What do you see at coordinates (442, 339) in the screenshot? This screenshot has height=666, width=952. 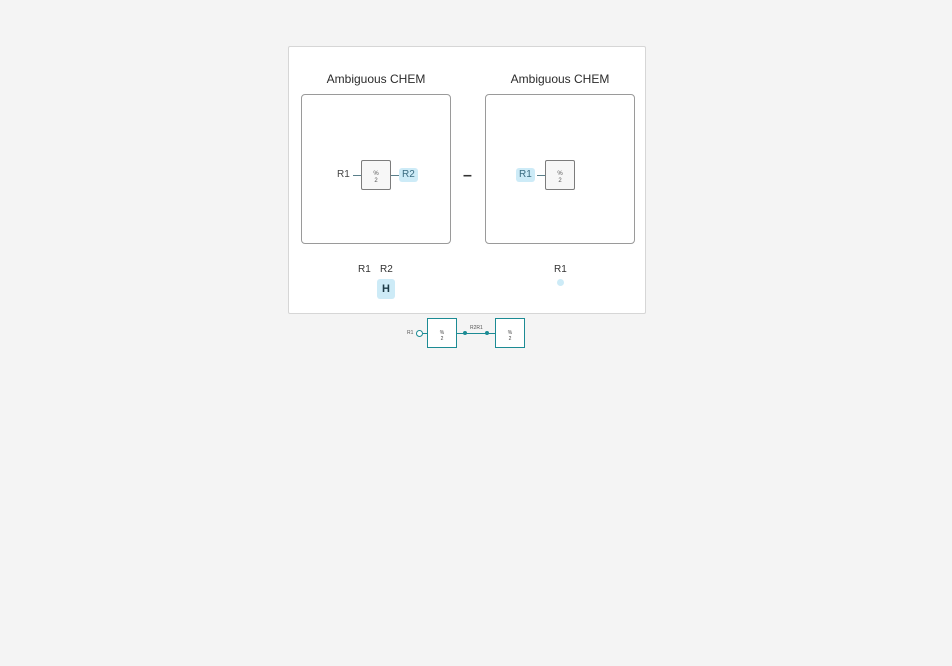 I see `sequence-monomer-1-count: 2` at bounding box center [442, 339].